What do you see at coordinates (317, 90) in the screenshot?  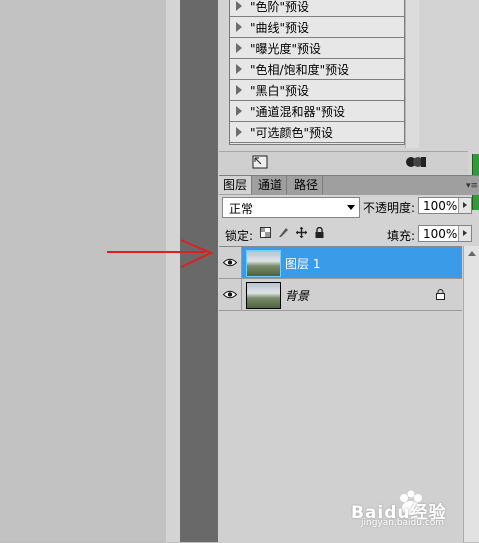 I see `preset-item-black-white: "黑白"预设` at bounding box center [317, 90].